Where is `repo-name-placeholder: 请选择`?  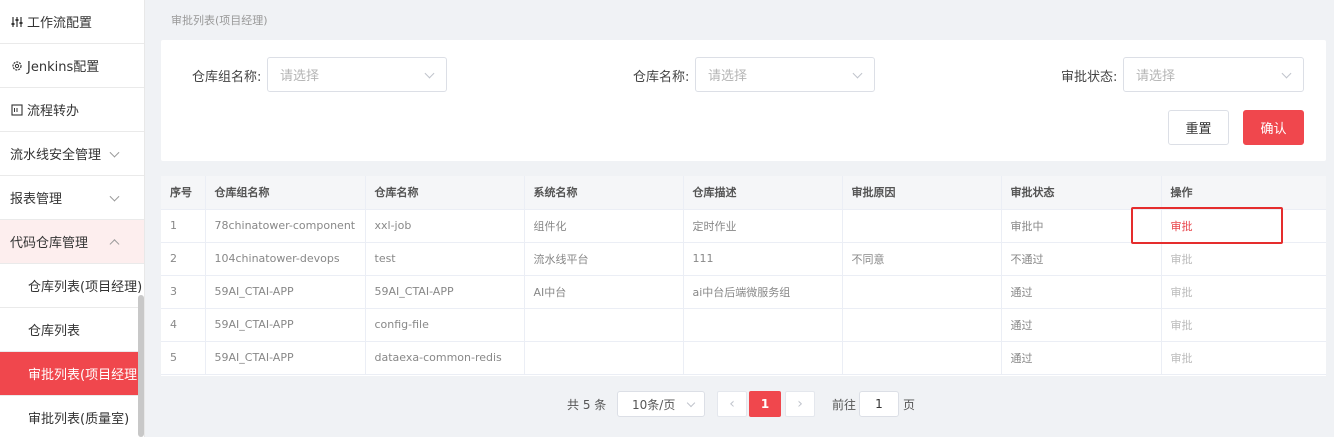 repo-name-placeholder: 请选择 is located at coordinates (728, 76).